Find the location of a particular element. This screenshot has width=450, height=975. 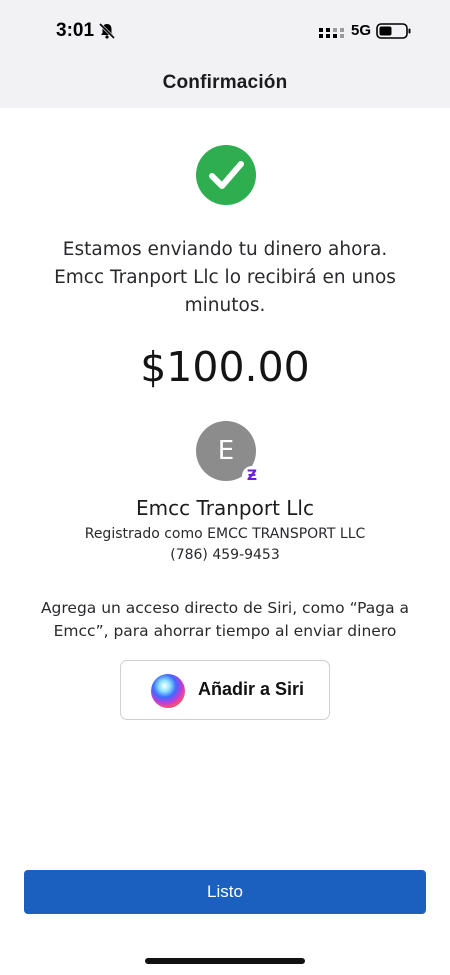

sent-amount: $100.00 is located at coordinates (225, 367).